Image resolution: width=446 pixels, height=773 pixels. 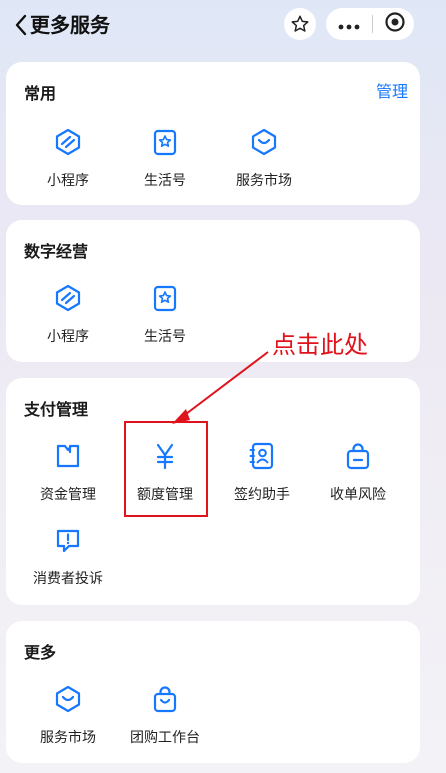 What do you see at coordinates (220, 387) in the screenshot?
I see `annotation-arrow` at bounding box center [220, 387].